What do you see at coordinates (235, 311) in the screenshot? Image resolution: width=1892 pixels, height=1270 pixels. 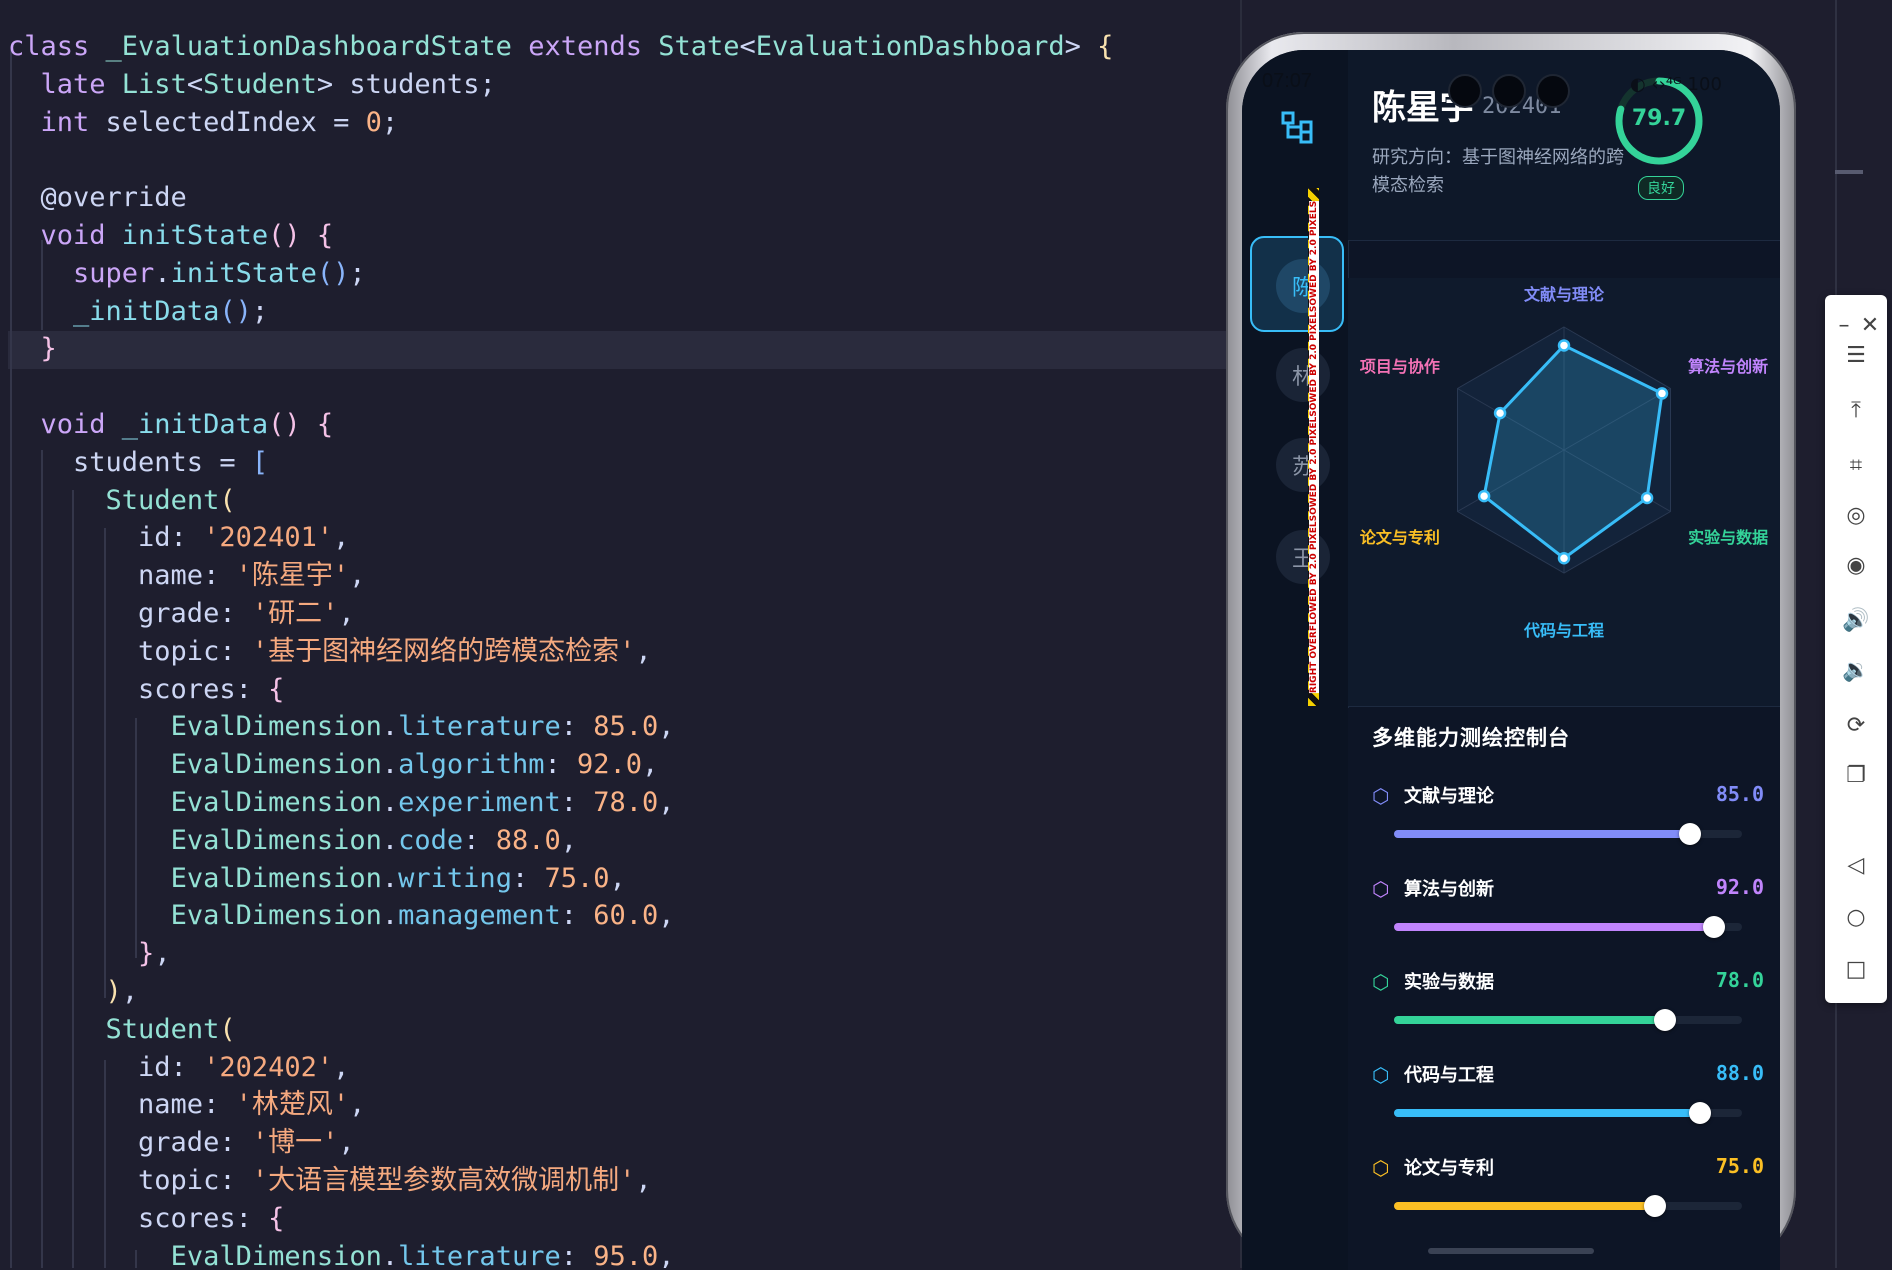 I see `code-token: ()` at bounding box center [235, 311].